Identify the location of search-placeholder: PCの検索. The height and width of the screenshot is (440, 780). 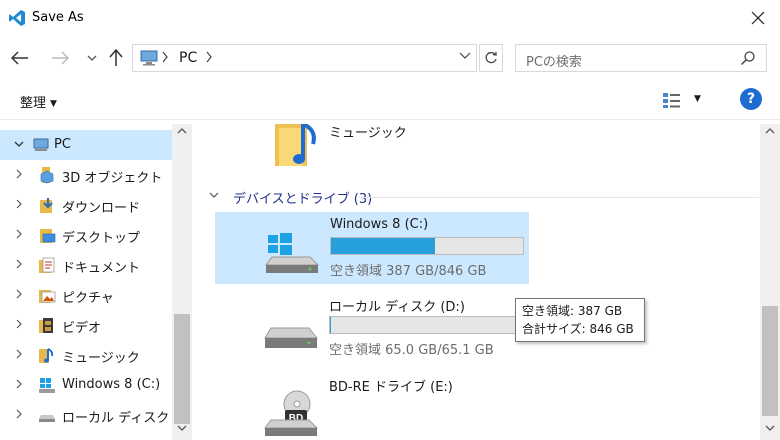
(554, 60).